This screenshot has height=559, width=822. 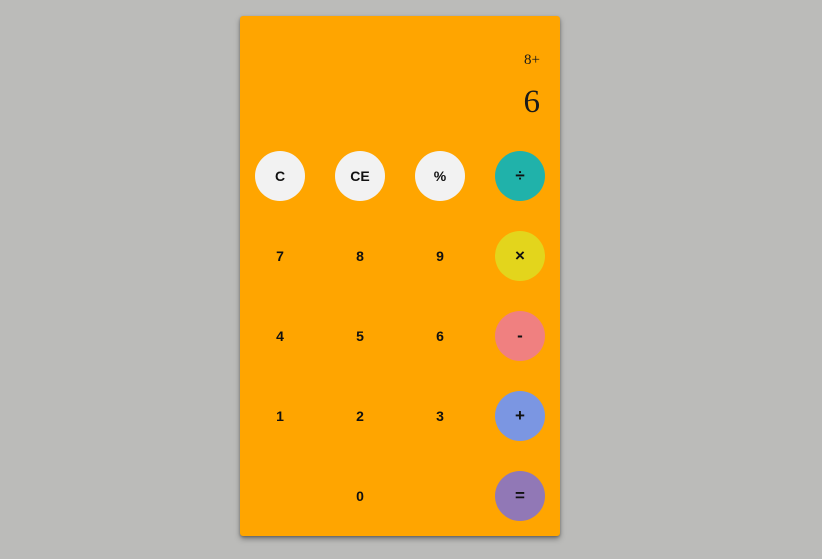 I want to click on digit-1-button: 1, so click(x=280, y=416).